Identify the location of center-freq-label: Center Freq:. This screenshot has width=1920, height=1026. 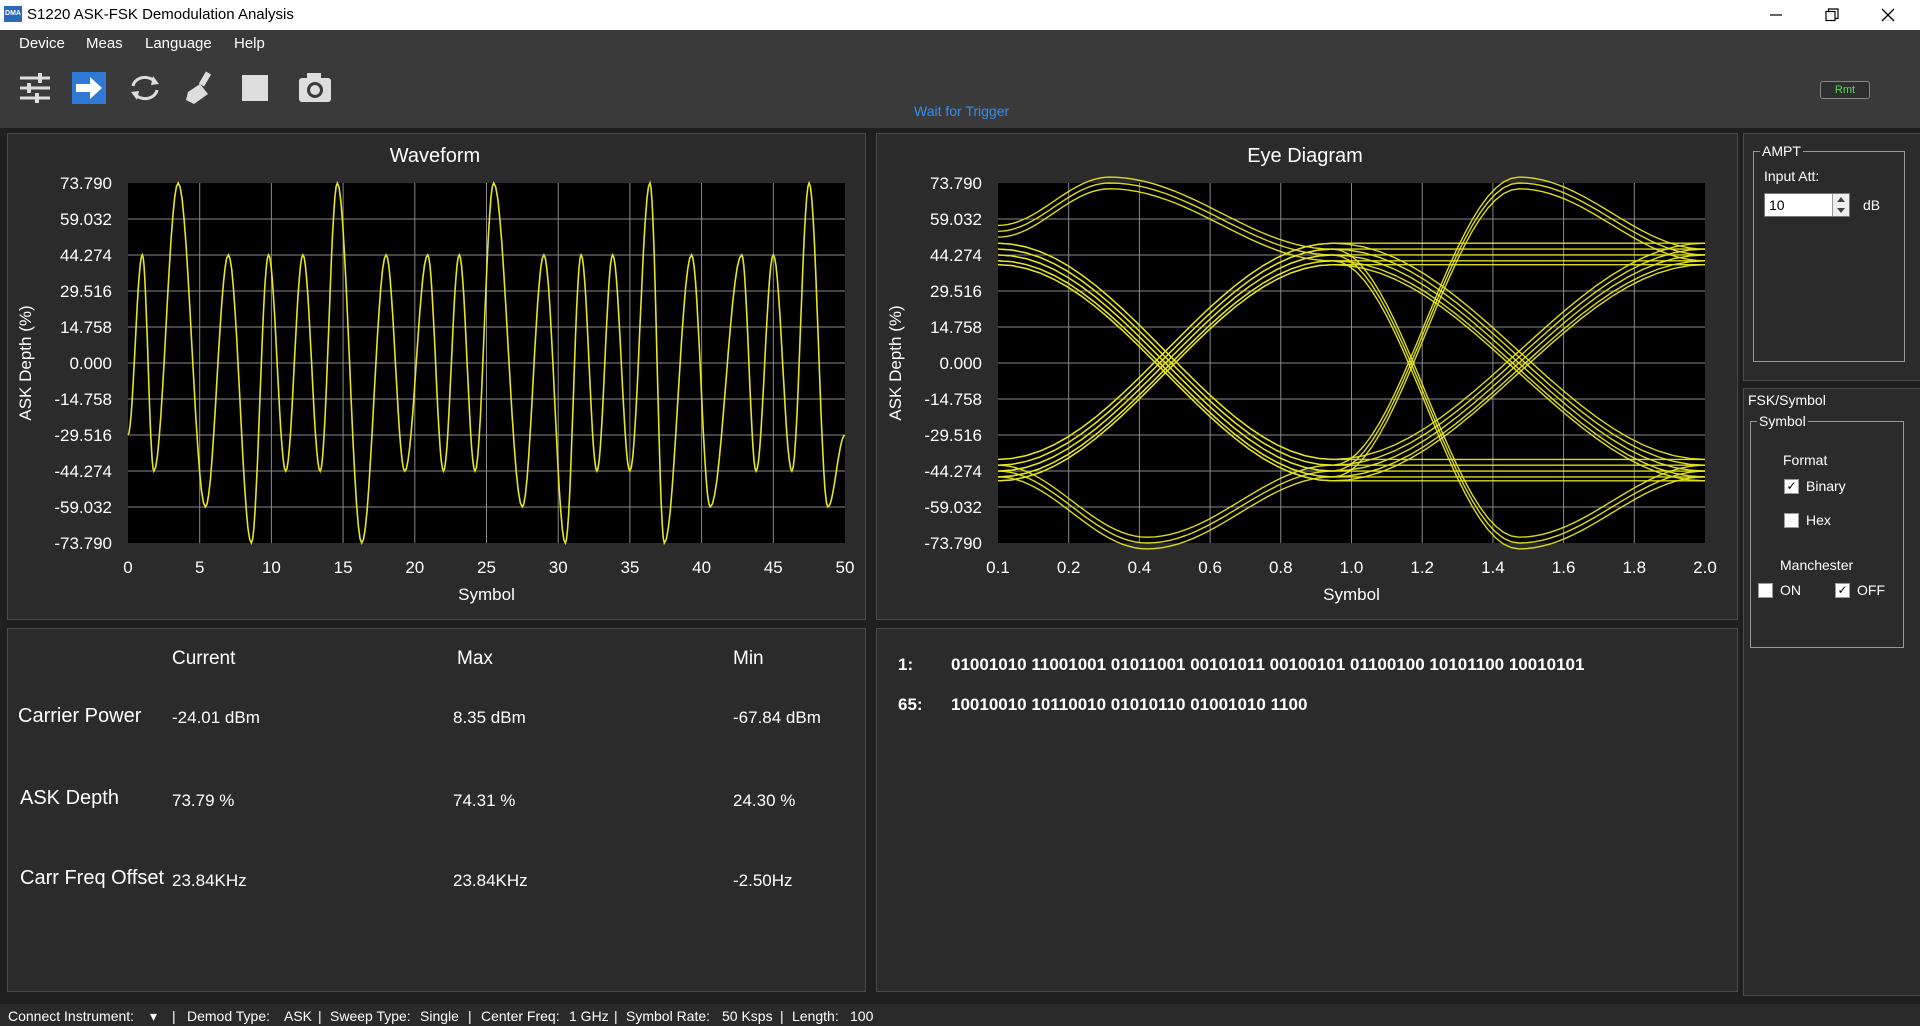
(520, 1016).